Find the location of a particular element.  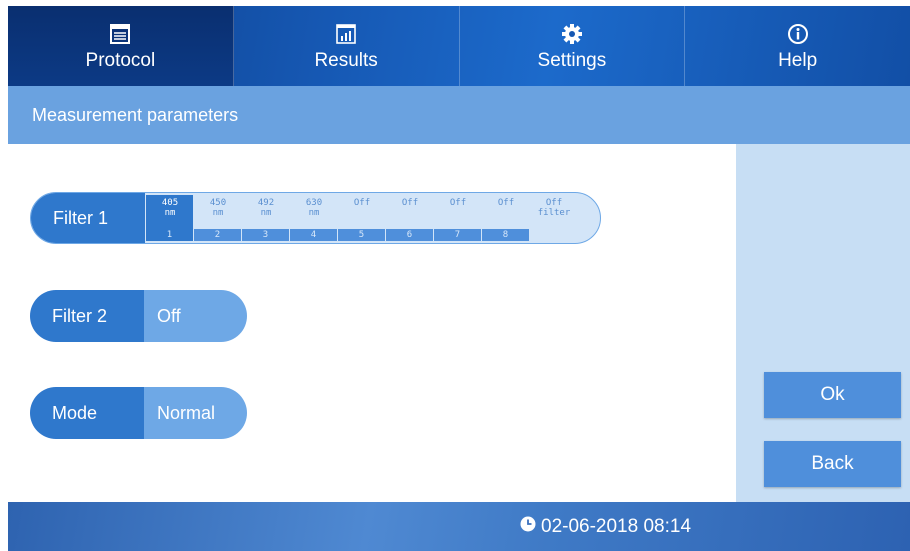

results-chart-icon is located at coordinates (346, 34).